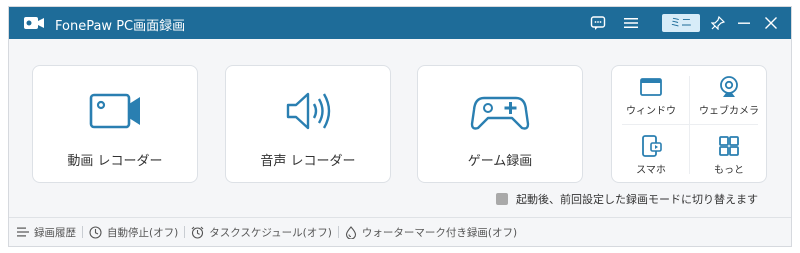 The width and height of the screenshot is (800, 253). What do you see at coordinates (651, 170) in the screenshot?
I see `phone-recorder-label: スマホ` at bounding box center [651, 170].